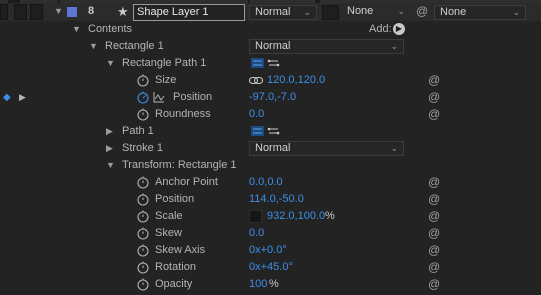 This screenshot has height=295, width=541. I want to click on rectangle1-blend-value: Normal, so click(273, 46).